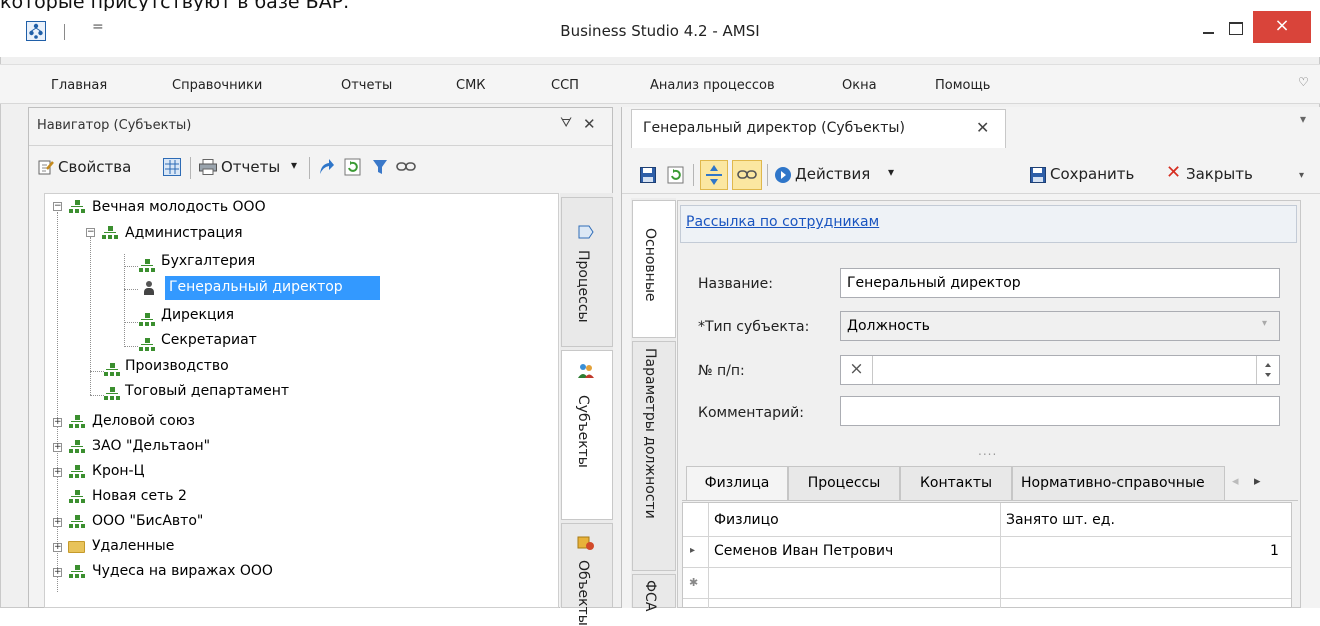 The height and width of the screenshot is (626, 1320). I want to click on reports-button: Отчеты, so click(250, 167).